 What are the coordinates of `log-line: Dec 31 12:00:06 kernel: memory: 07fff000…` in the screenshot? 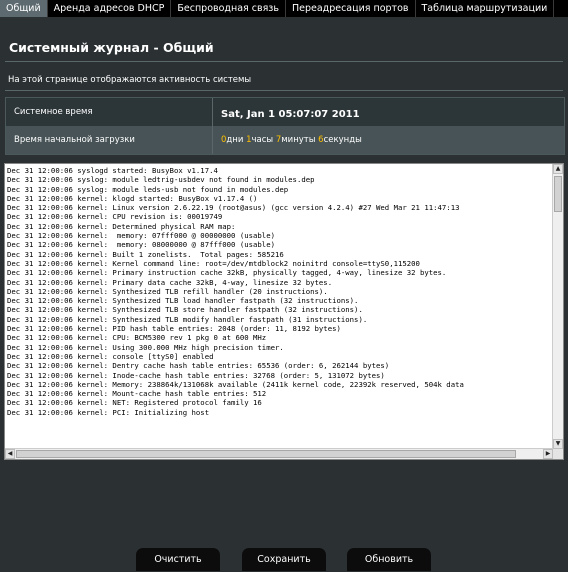 It's located at (141, 236).